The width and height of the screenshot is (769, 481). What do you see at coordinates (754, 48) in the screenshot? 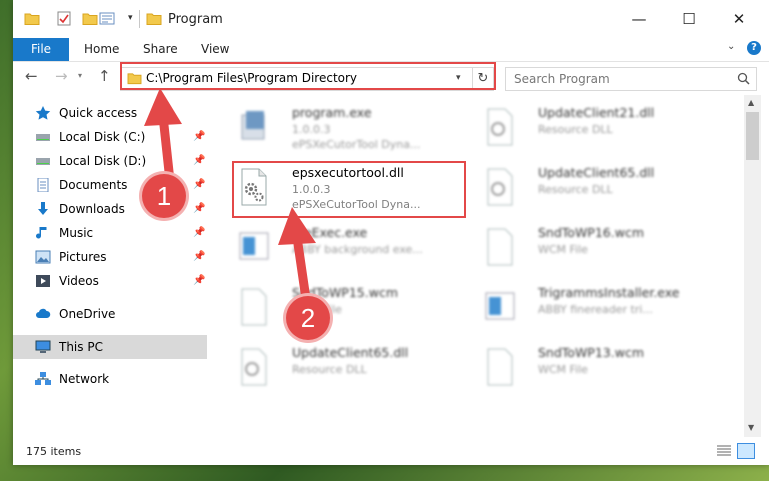
I see `help-icon: ?` at bounding box center [754, 48].